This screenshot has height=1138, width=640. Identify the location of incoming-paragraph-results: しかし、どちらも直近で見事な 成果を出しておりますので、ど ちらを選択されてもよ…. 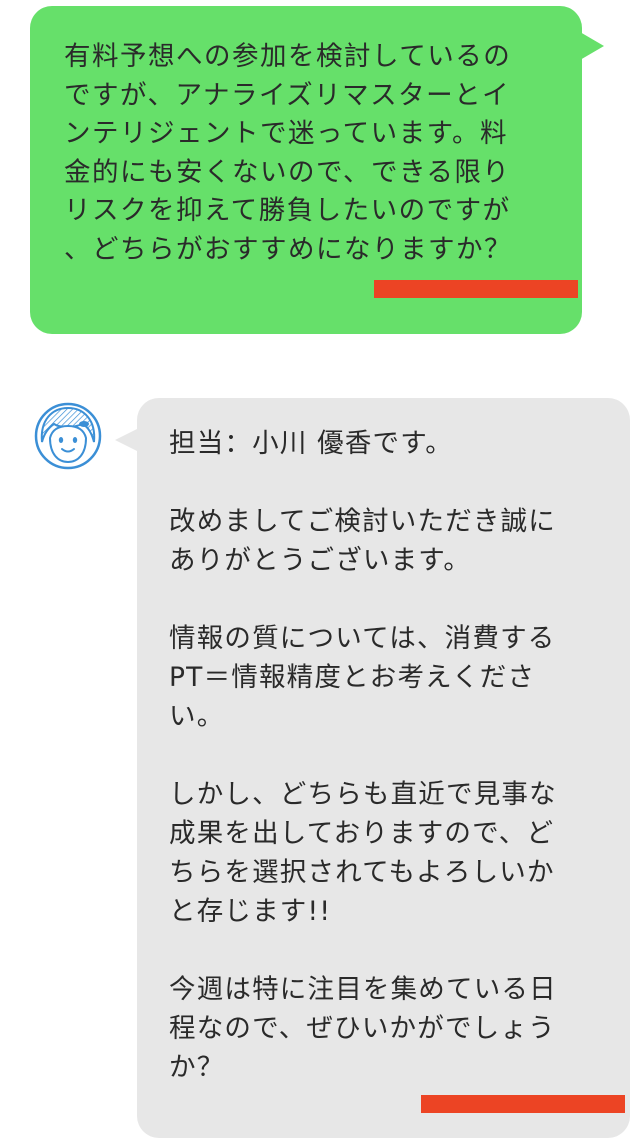
(363, 853).